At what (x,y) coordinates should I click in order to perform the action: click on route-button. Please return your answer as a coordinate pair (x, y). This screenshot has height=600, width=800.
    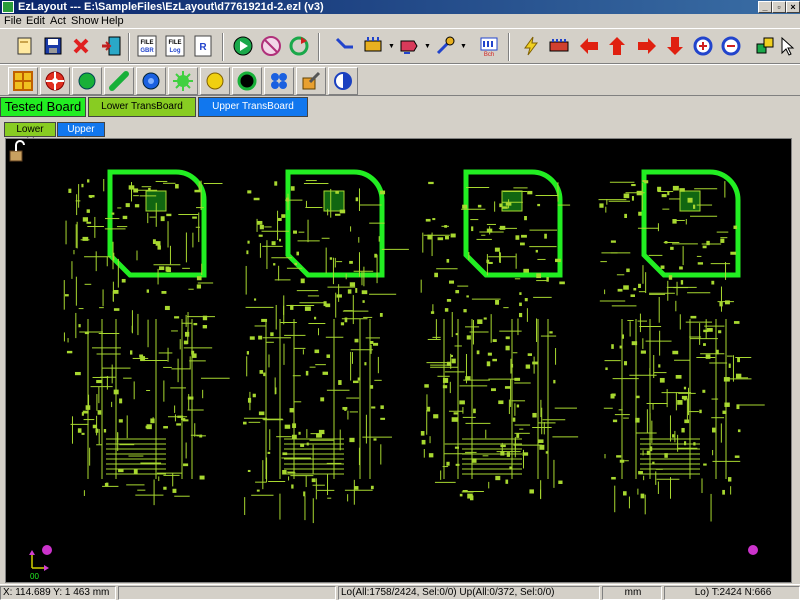
    Looking at the image, I should click on (345, 46).